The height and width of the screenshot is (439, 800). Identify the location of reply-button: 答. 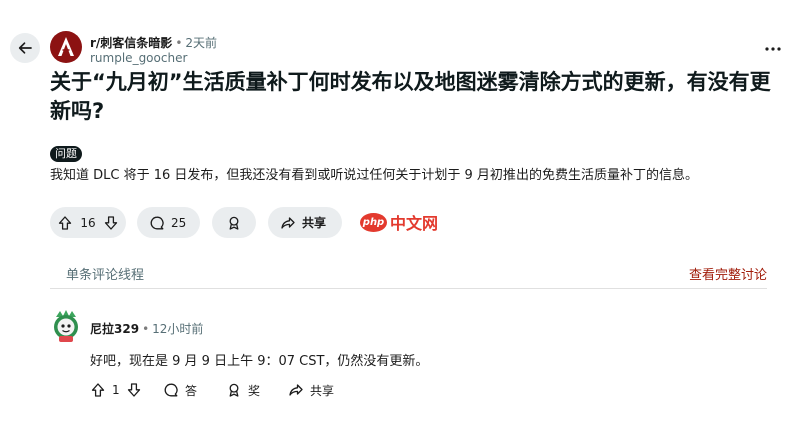
(180, 390).